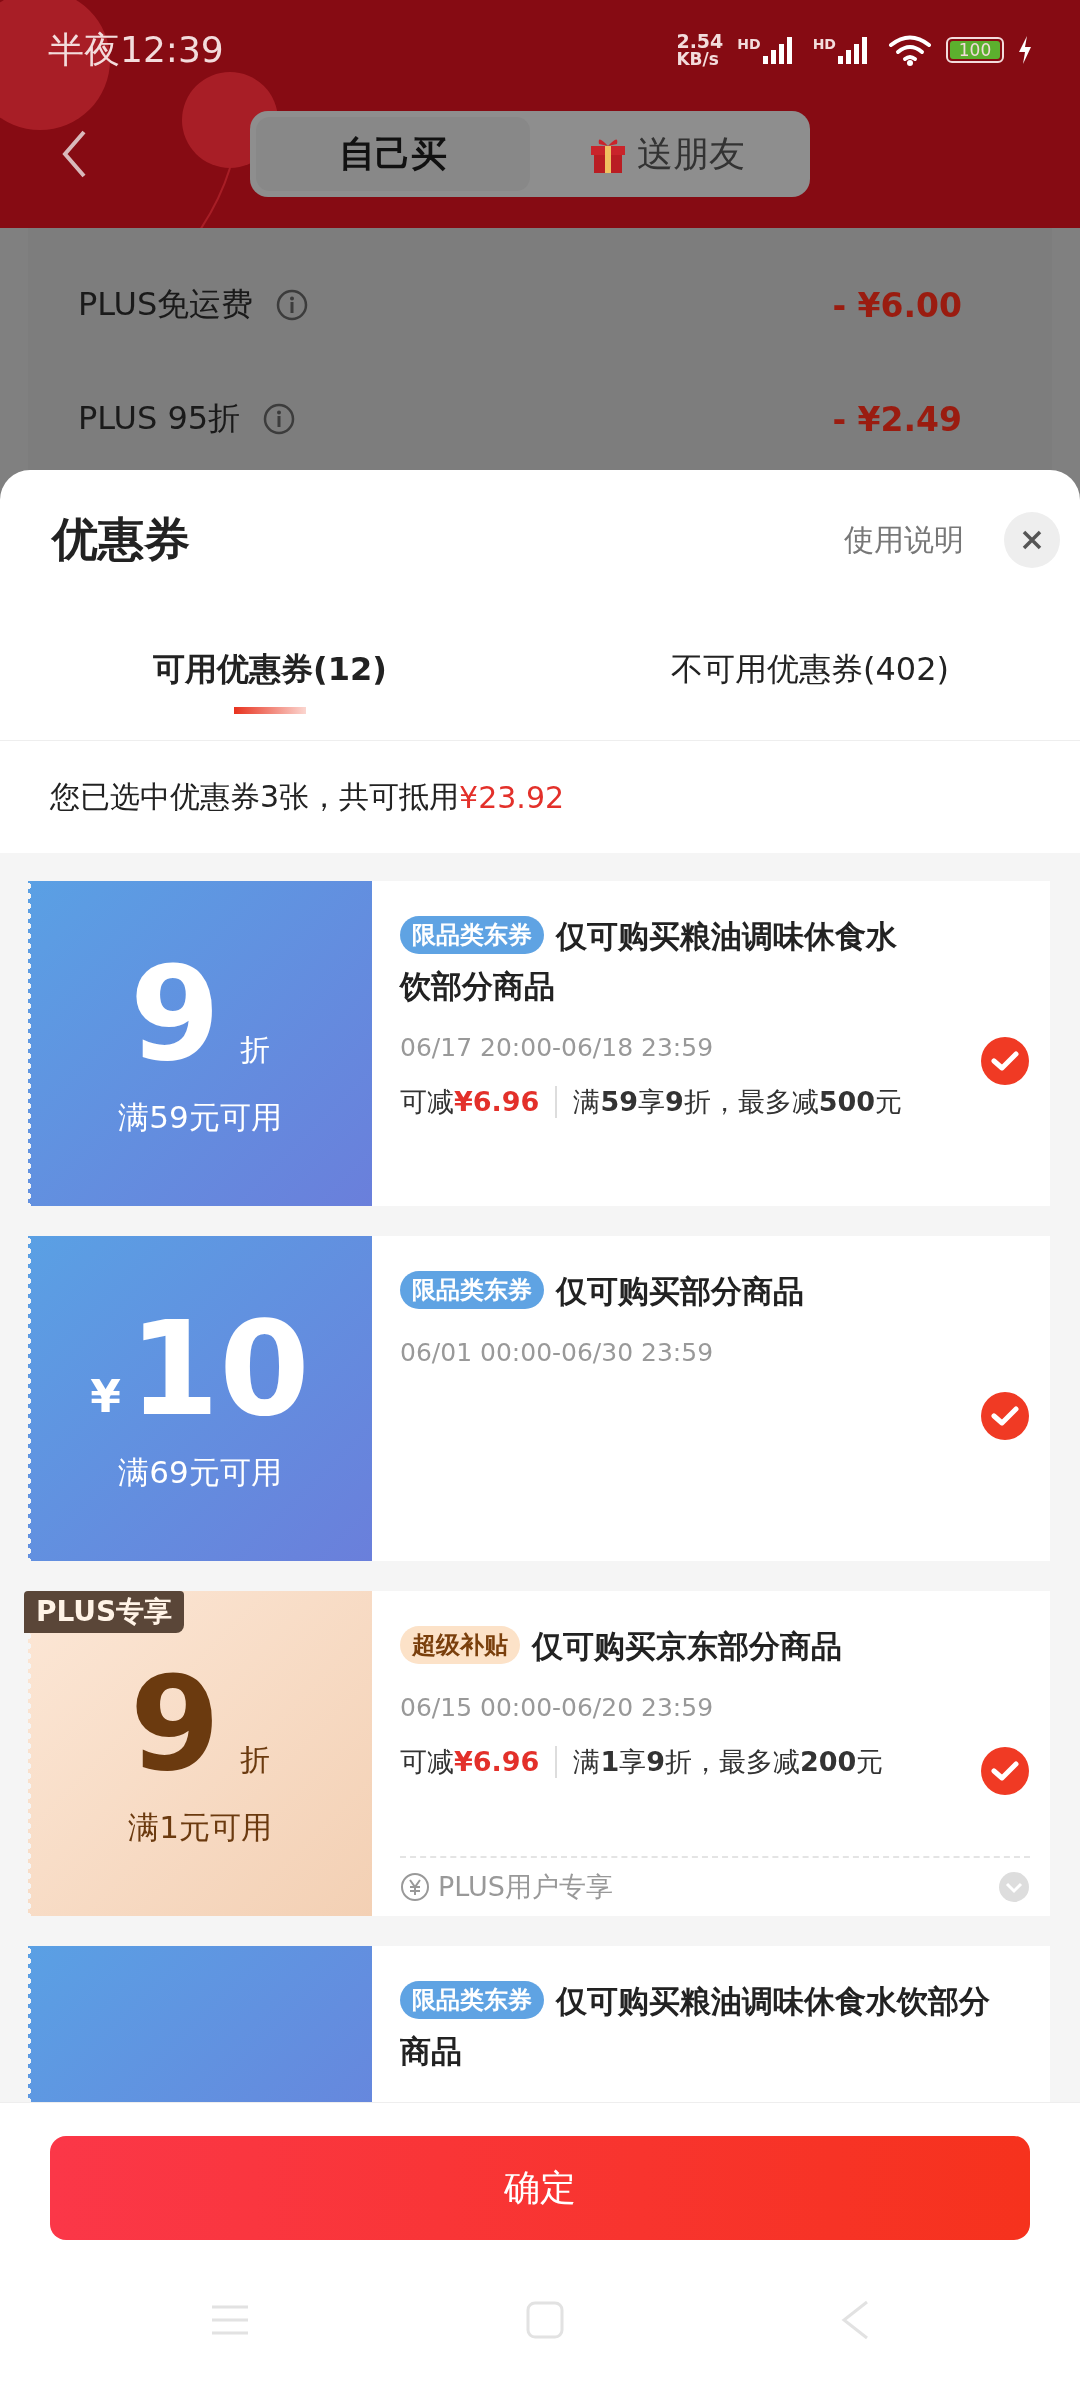 The image size is (1080, 2400). I want to click on network-speed-unit: KB/s, so click(698, 59).